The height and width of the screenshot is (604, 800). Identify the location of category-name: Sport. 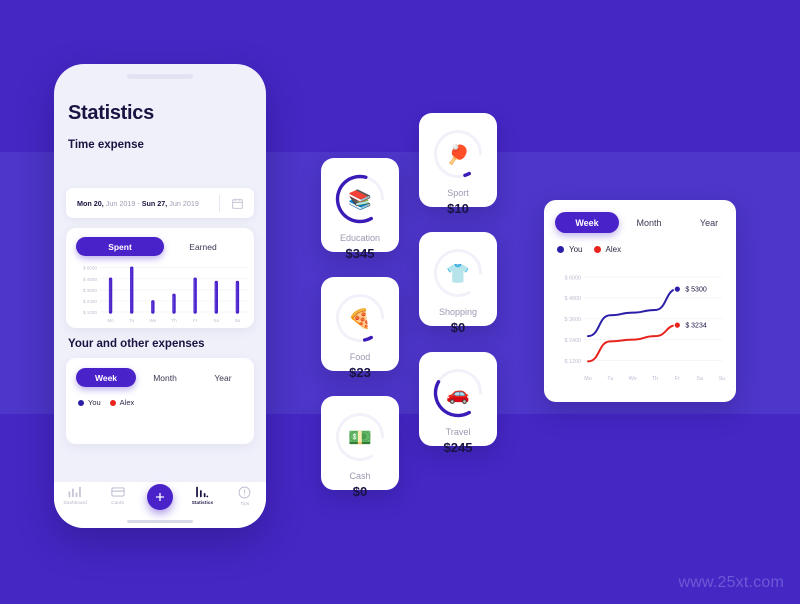
(458, 193).